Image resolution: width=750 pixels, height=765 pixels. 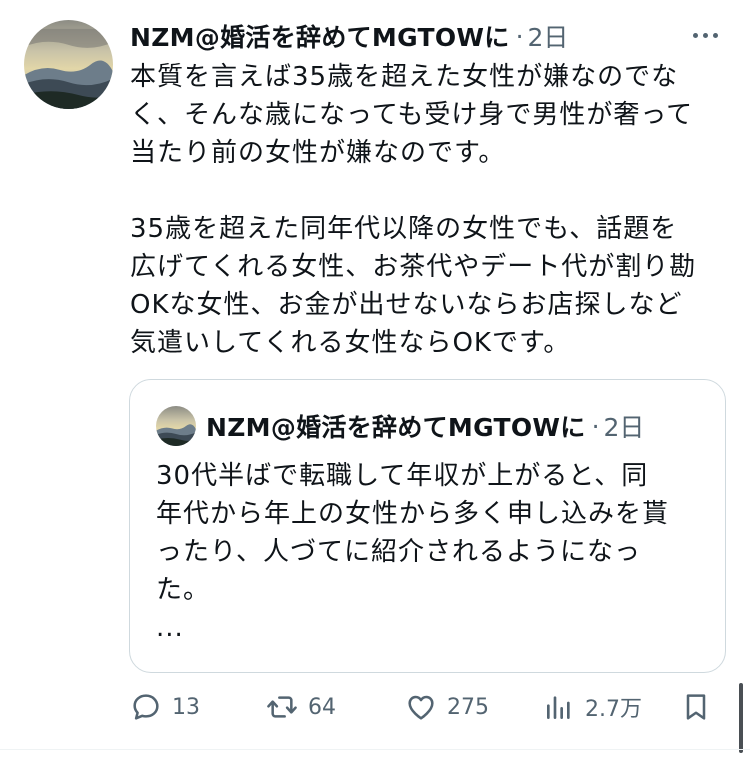 What do you see at coordinates (396, 427) in the screenshot?
I see `quoted-author-name: NZM@婚活を辞めてMGTOWに` at bounding box center [396, 427].